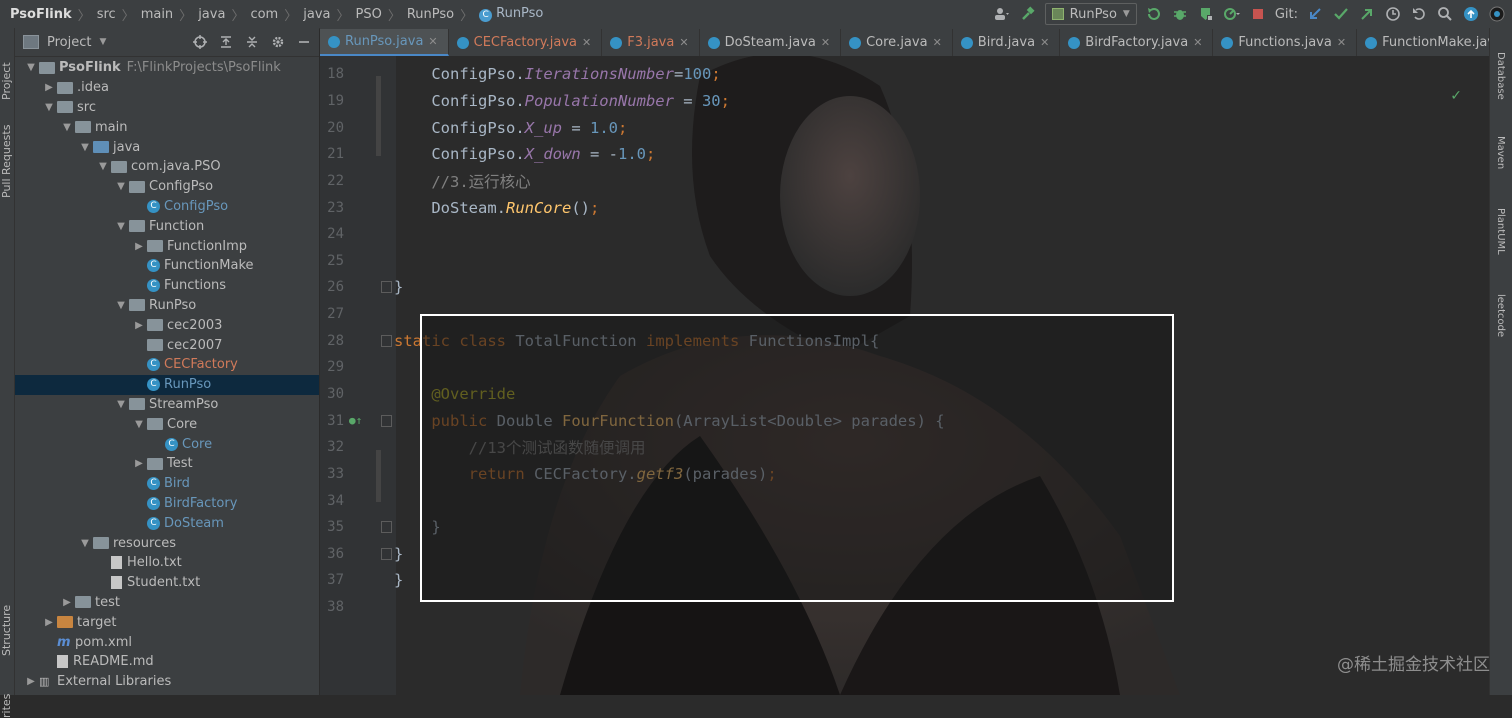 The width and height of the screenshot is (1512, 718). What do you see at coordinates (1002, 14) in the screenshot?
I see `user-icon` at bounding box center [1002, 14].